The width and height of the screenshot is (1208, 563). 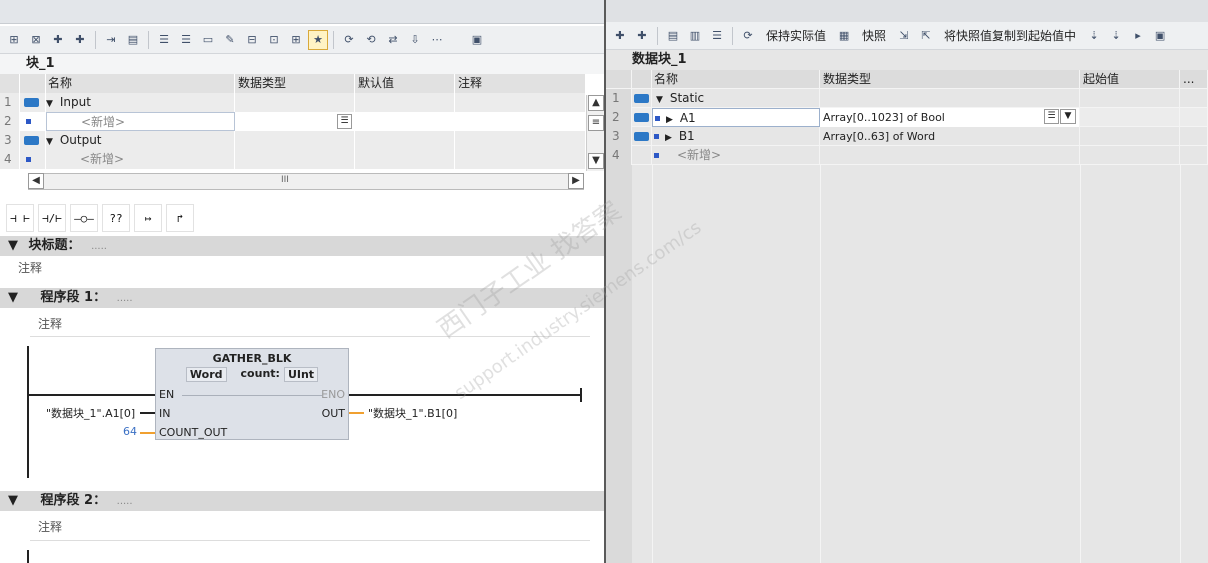 What do you see at coordinates (14, 40) in the screenshot?
I see `insert-network-icon: ⊞` at bounding box center [14, 40].